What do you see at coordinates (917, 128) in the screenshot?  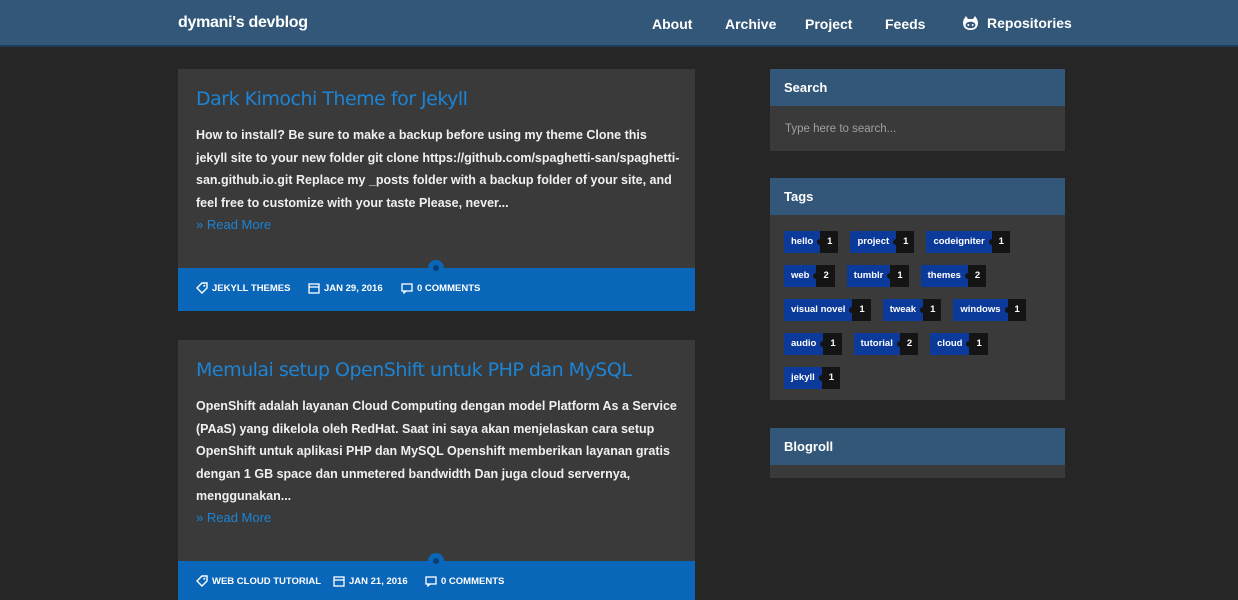 I see `search-input` at bounding box center [917, 128].